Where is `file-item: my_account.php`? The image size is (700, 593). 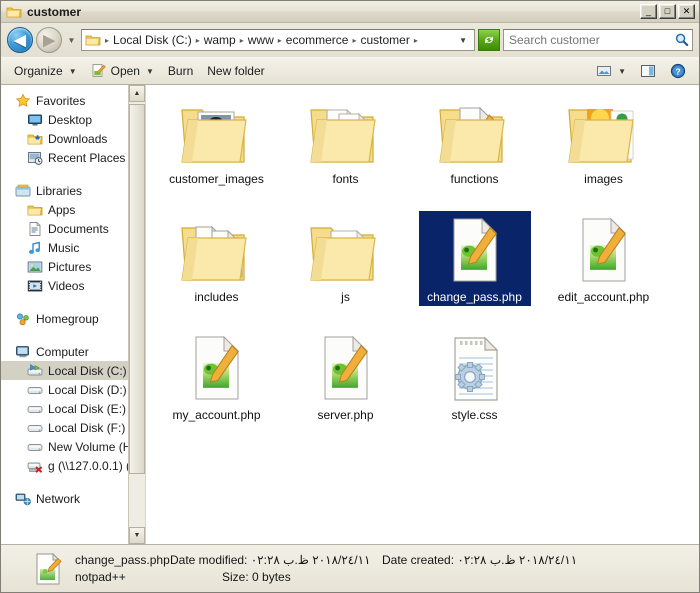
file-item: my_account.php is located at coordinates (216, 388).